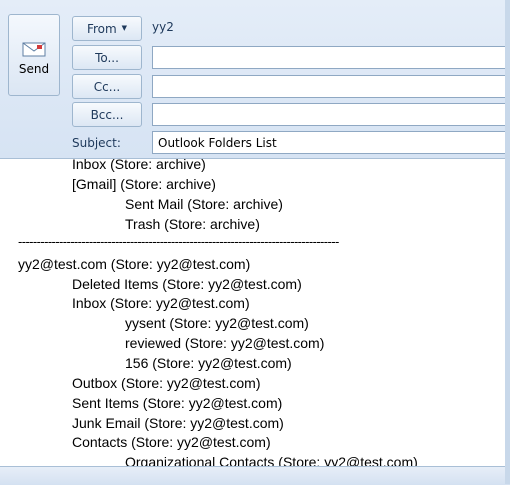 This screenshot has height=485, width=510. Describe the element at coordinates (331, 114) in the screenshot. I see `bcc-field` at that location.